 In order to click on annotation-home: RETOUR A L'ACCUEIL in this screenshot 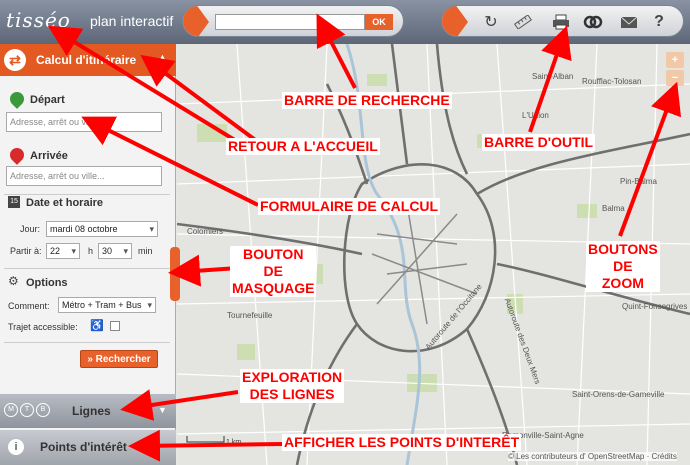, I will do `click(303, 146)`.